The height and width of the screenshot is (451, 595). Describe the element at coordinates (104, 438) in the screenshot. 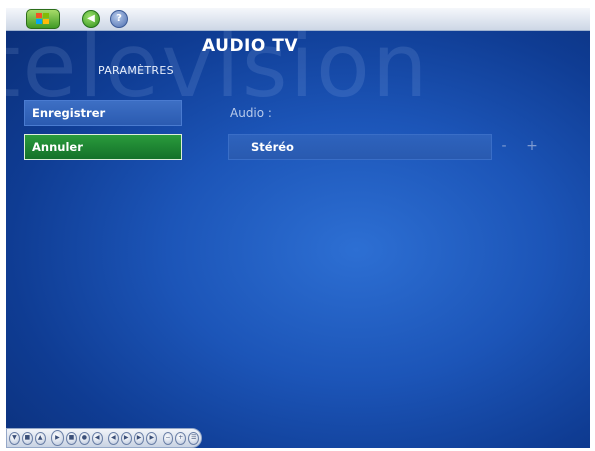

I see `transport-controls: ▼ ■ ▲ ▶ ■ ● ◀ ◀ ▶ ▶ ▶ − + ☰` at that location.